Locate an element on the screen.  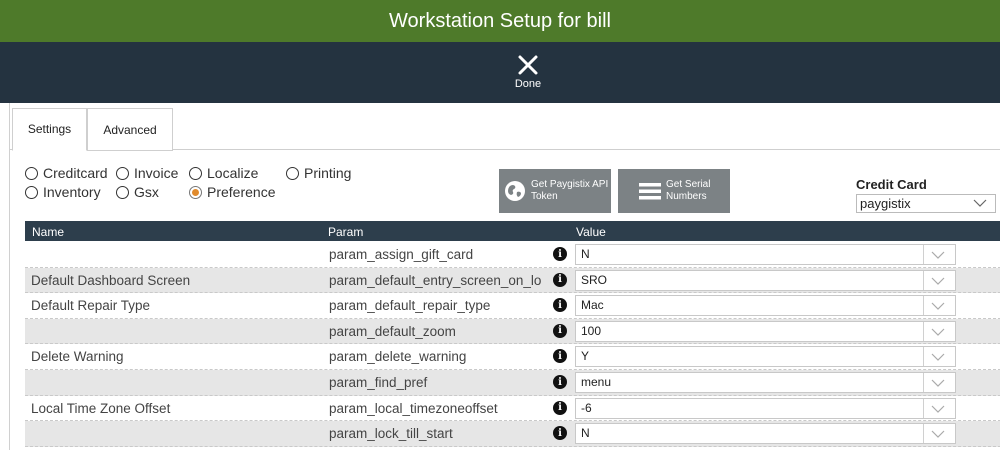
list-icon is located at coordinates (650, 191).